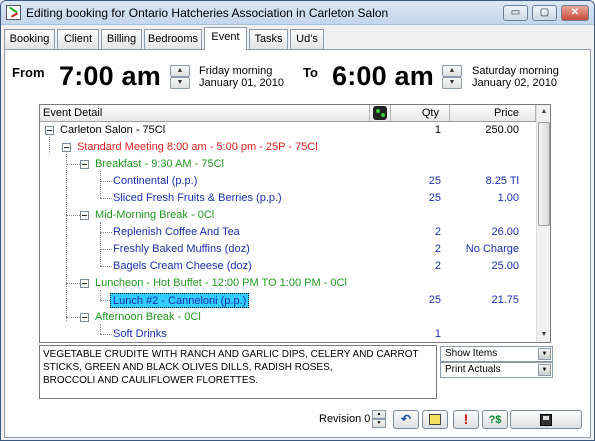 The image size is (595, 441). I want to click on price-check-icon: ?$, so click(495, 420).